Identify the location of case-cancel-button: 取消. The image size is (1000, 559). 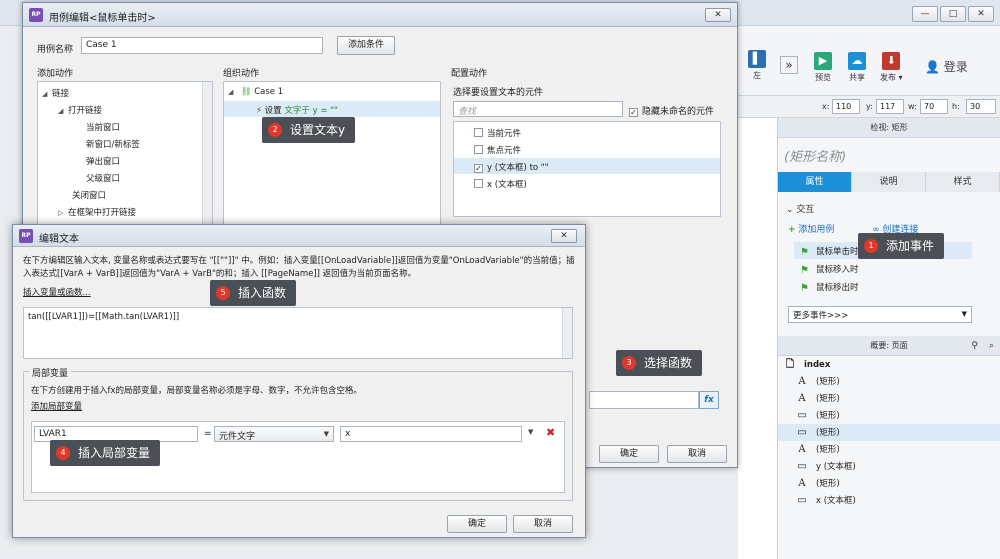
(697, 454).